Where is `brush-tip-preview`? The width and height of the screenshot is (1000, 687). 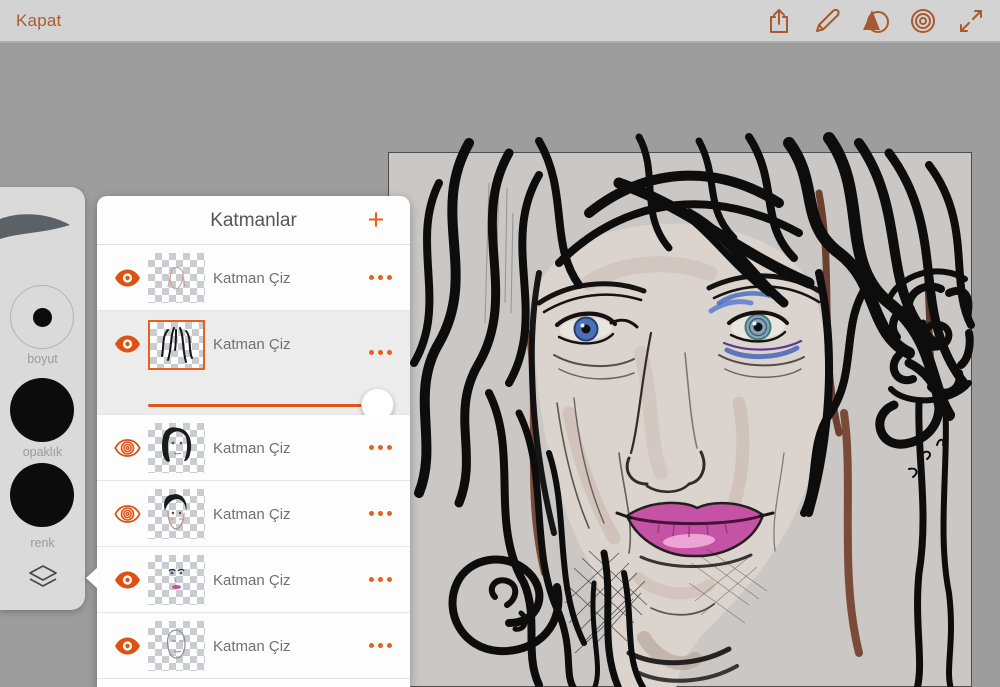 brush-tip-preview is located at coordinates (36, 227).